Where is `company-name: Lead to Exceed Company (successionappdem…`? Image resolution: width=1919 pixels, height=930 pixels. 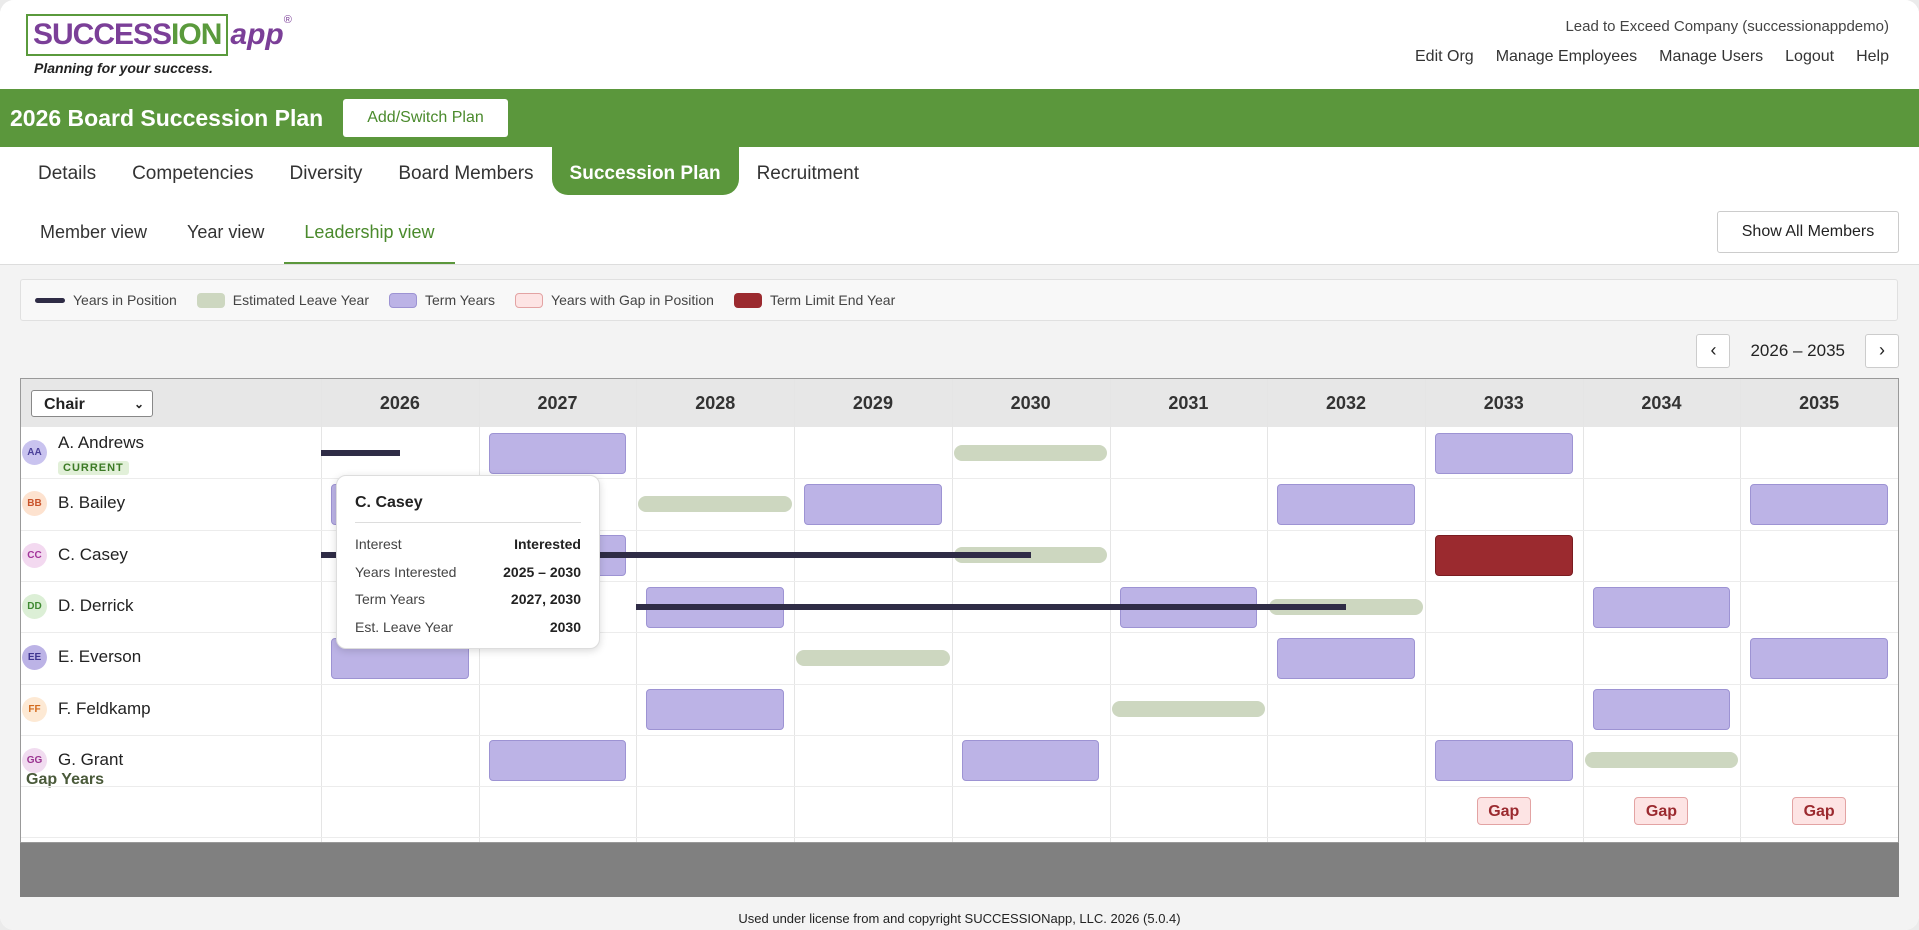 company-name: Lead to Exceed Company (successionappdem… is located at coordinates (1727, 26).